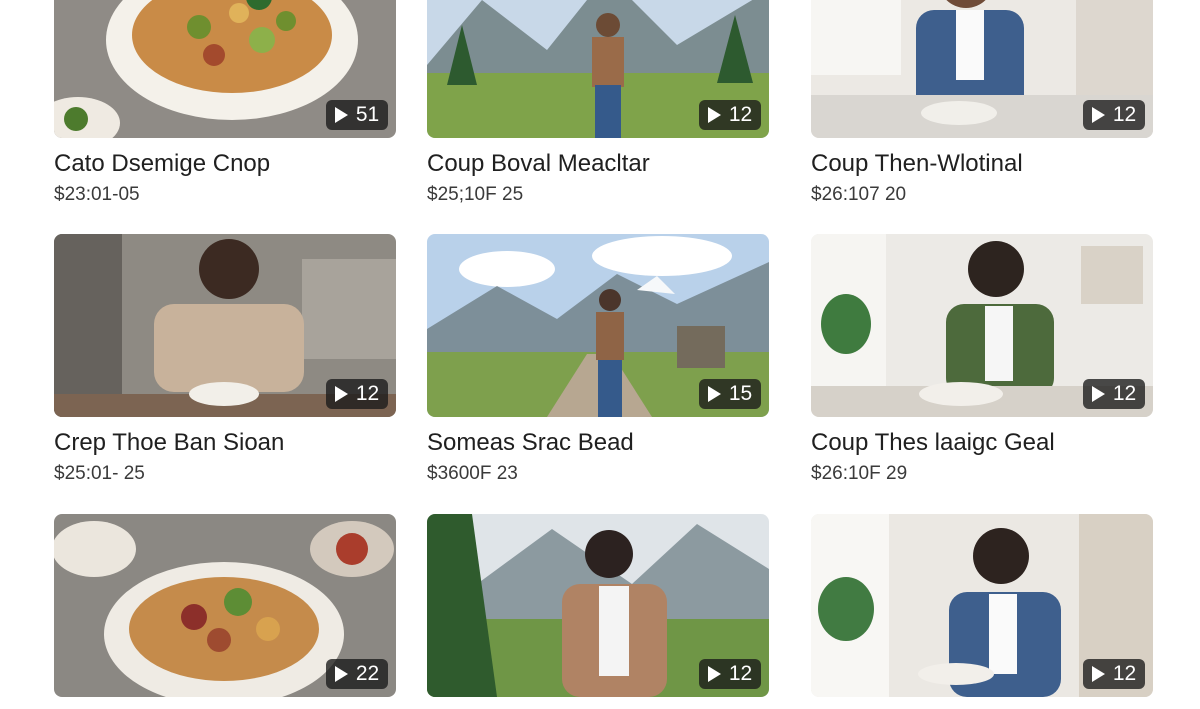 The width and height of the screenshot is (1200, 709). What do you see at coordinates (97, 194) in the screenshot?
I see `video-price: $23:01-05` at bounding box center [97, 194].